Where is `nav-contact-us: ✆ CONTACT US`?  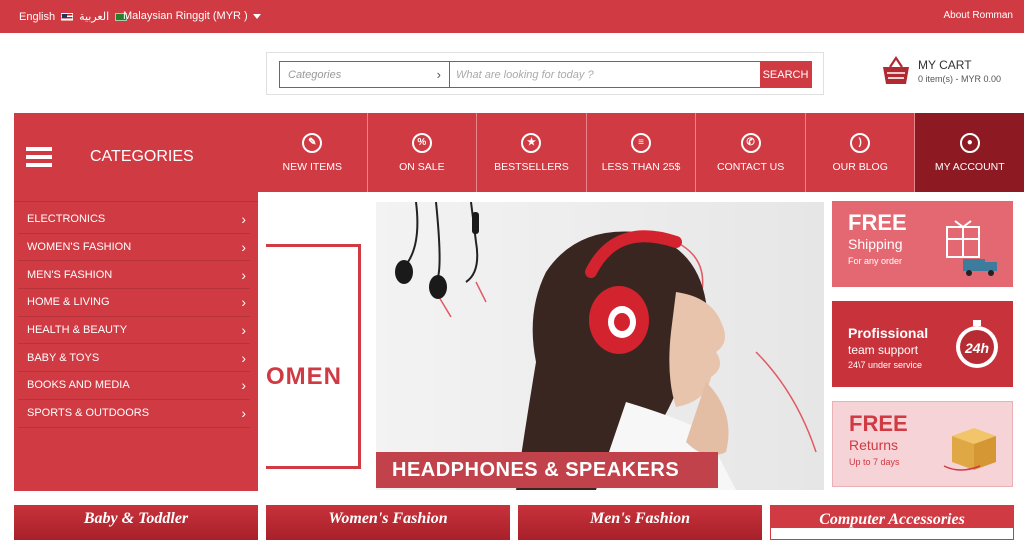 nav-contact-us: ✆ CONTACT US is located at coordinates (751, 152).